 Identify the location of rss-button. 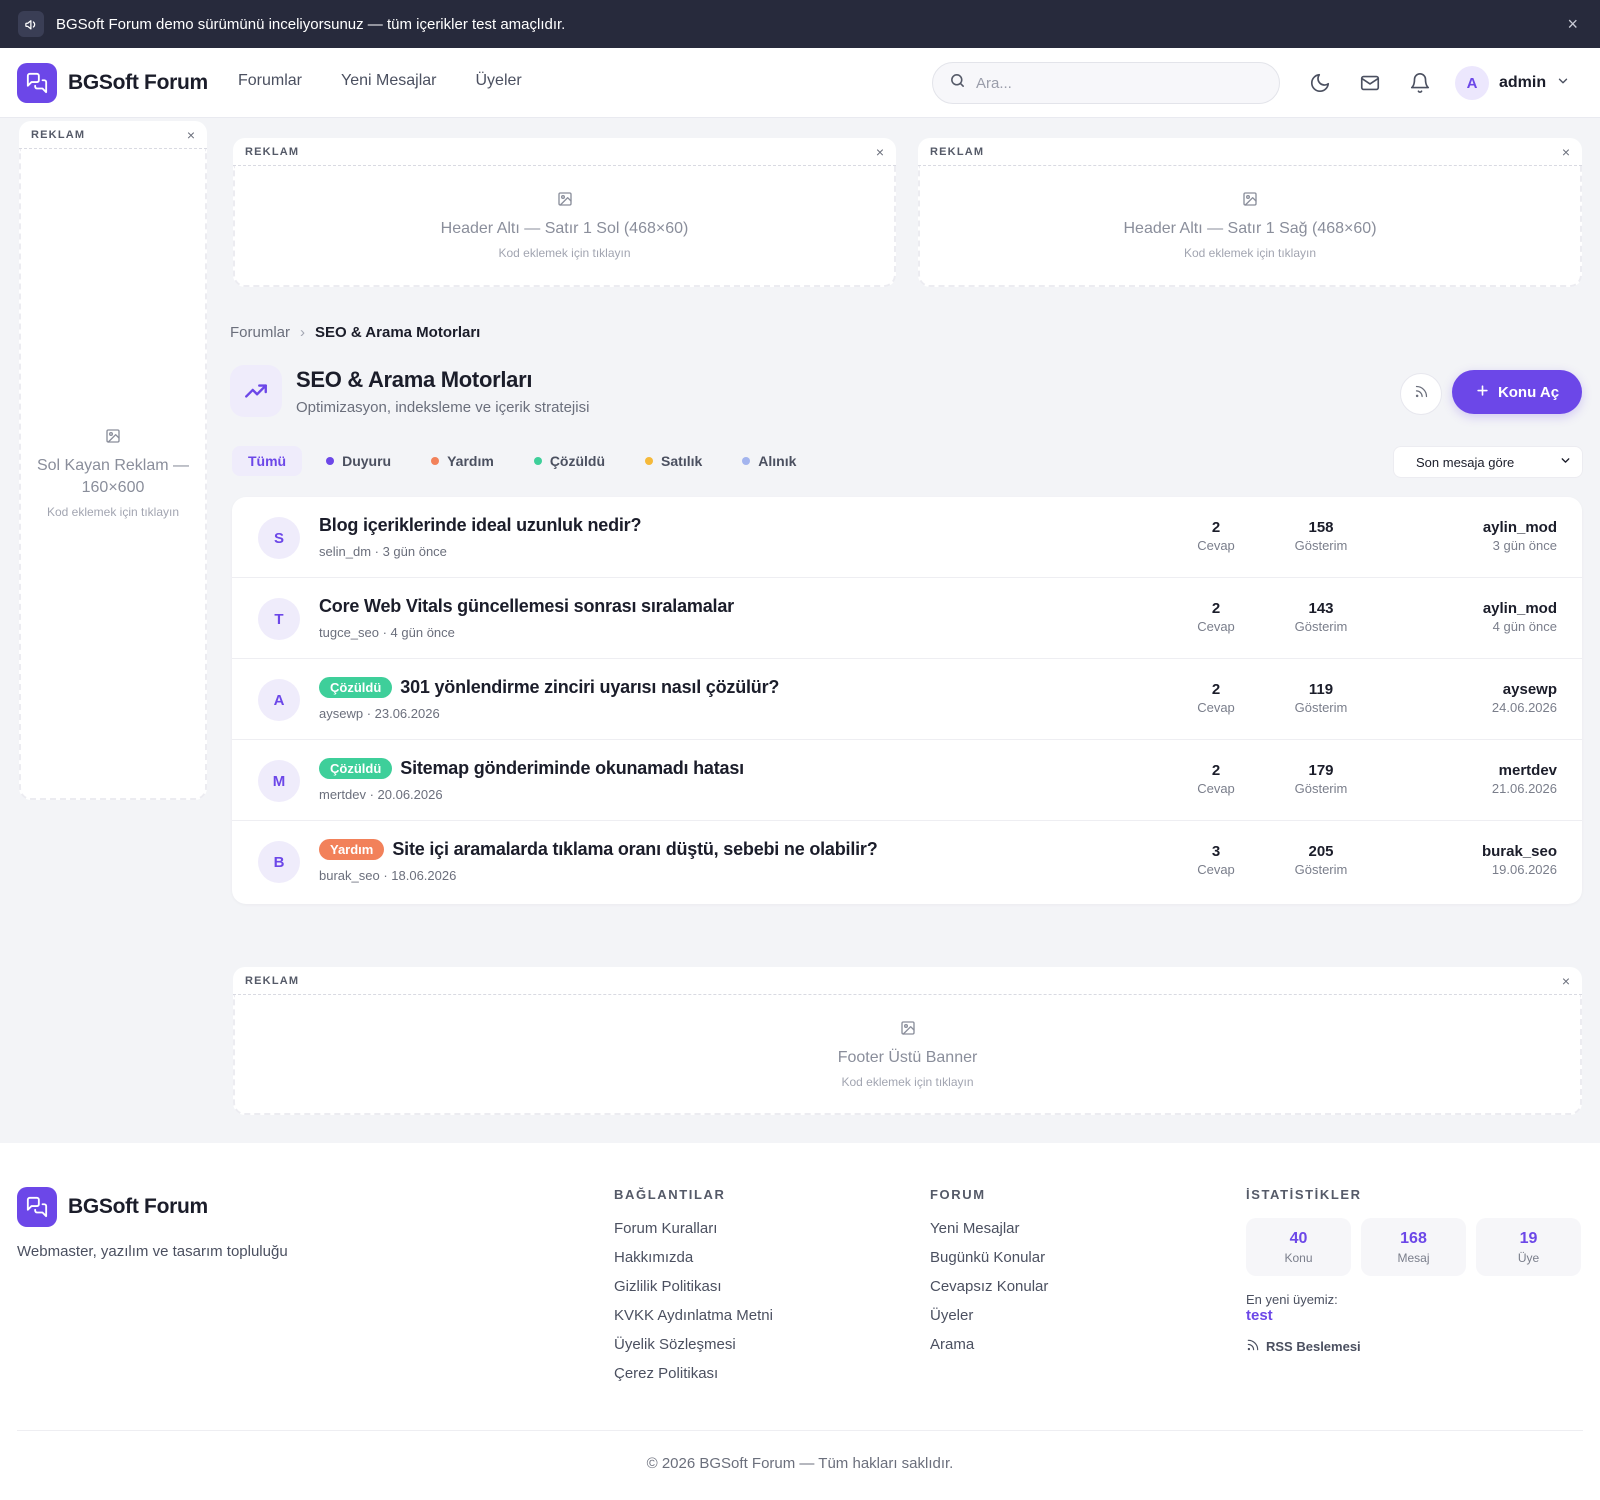
(1421, 394).